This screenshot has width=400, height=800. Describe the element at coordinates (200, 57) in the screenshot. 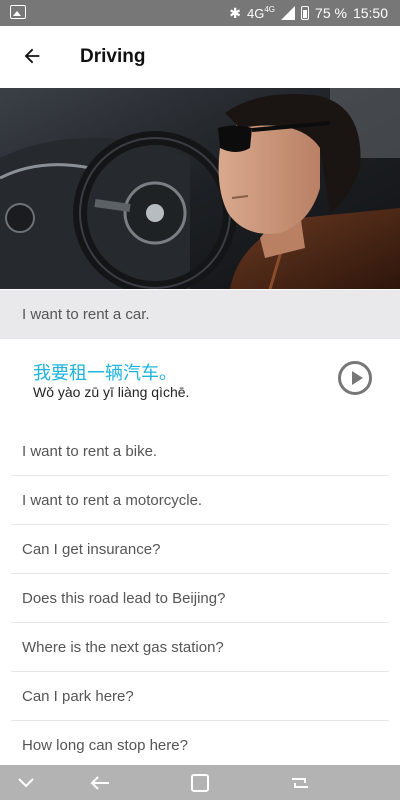

I see `app-bar: Driving` at that location.